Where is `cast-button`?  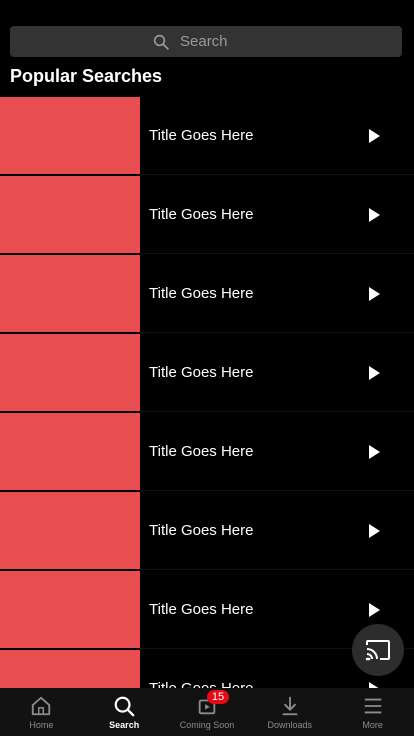
cast-button is located at coordinates (378, 650).